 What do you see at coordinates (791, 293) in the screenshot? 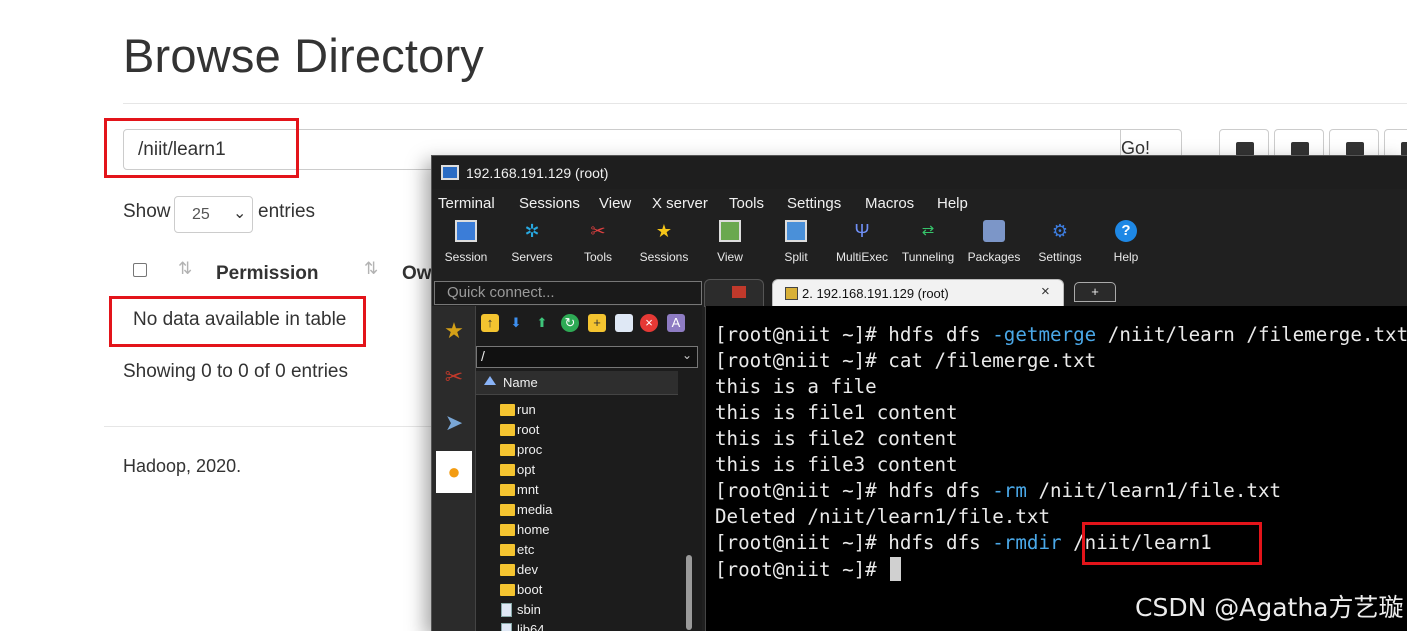
I see `terminal-tab-icon` at bounding box center [791, 293].